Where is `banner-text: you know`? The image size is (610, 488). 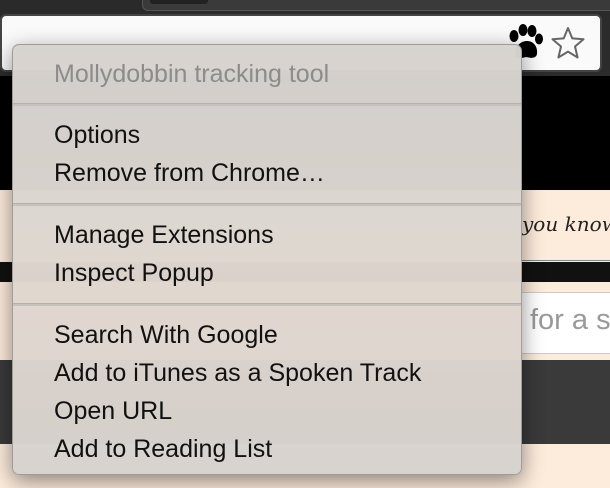
banner-text: you know is located at coordinates (566, 224).